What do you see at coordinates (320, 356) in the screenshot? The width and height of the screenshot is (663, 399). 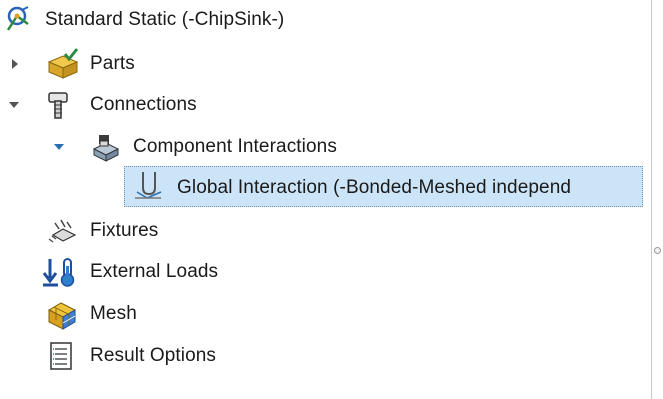 I see `tree-item-result-options: Result Options` at bounding box center [320, 356].